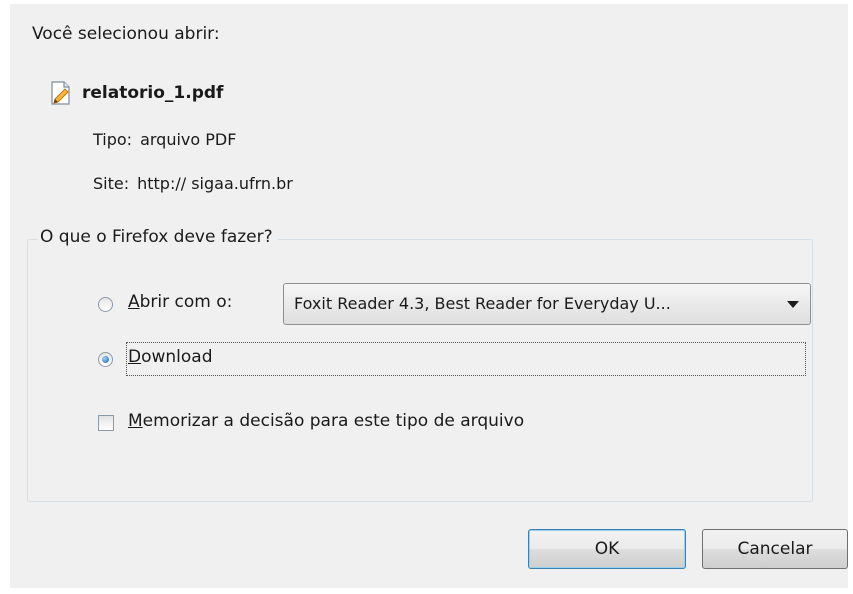  I want to click on open-with-radio, so click(105, 304).